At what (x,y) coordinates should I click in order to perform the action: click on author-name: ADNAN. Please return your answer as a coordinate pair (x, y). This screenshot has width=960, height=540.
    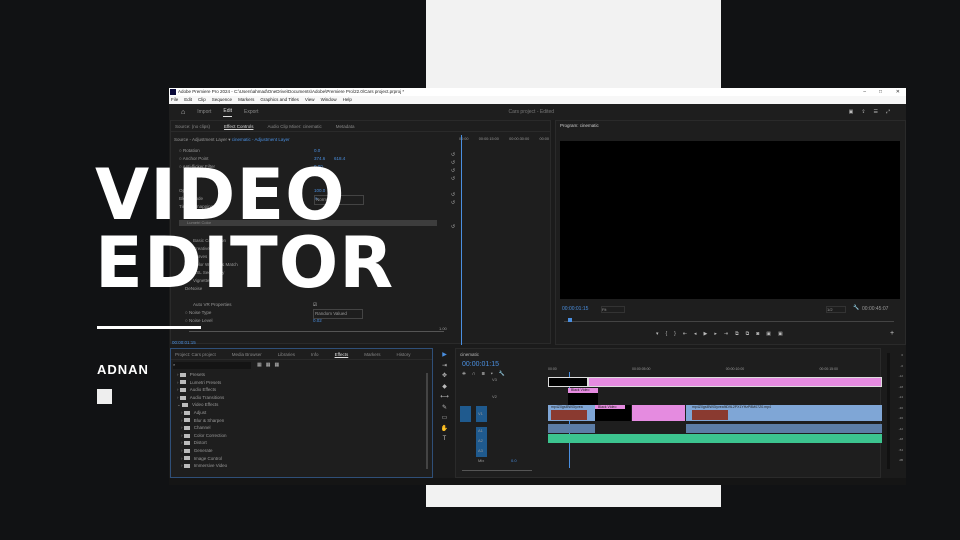
    Looking at the image, I should click on (123, 369).